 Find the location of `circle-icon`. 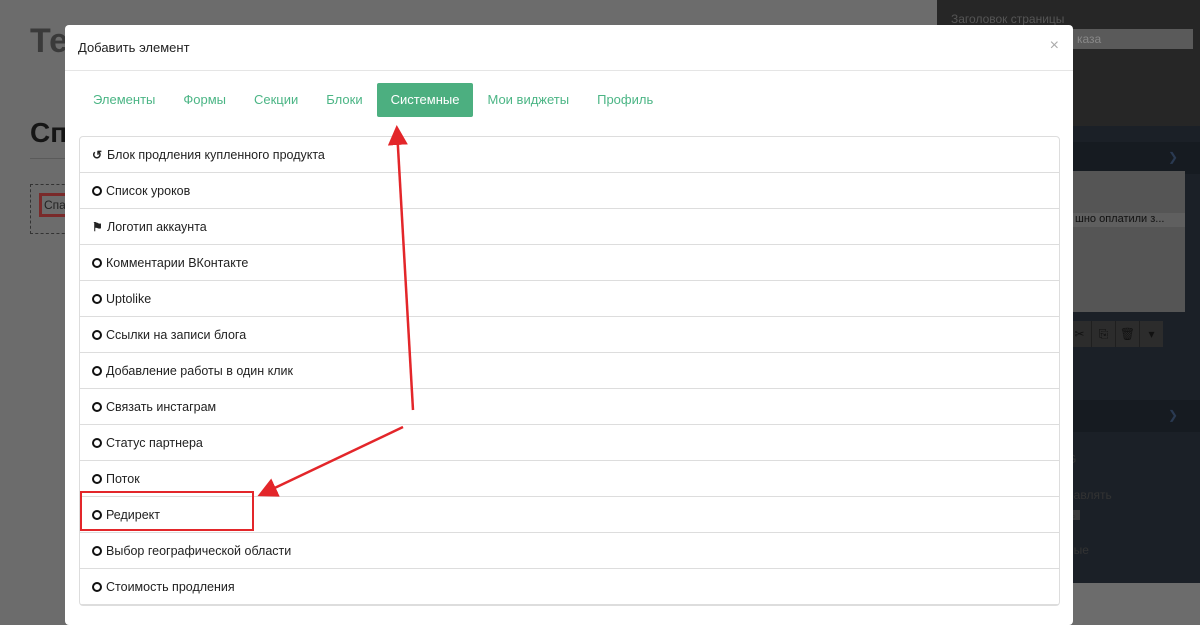

circle-icon is located at coordinates (97, 586).